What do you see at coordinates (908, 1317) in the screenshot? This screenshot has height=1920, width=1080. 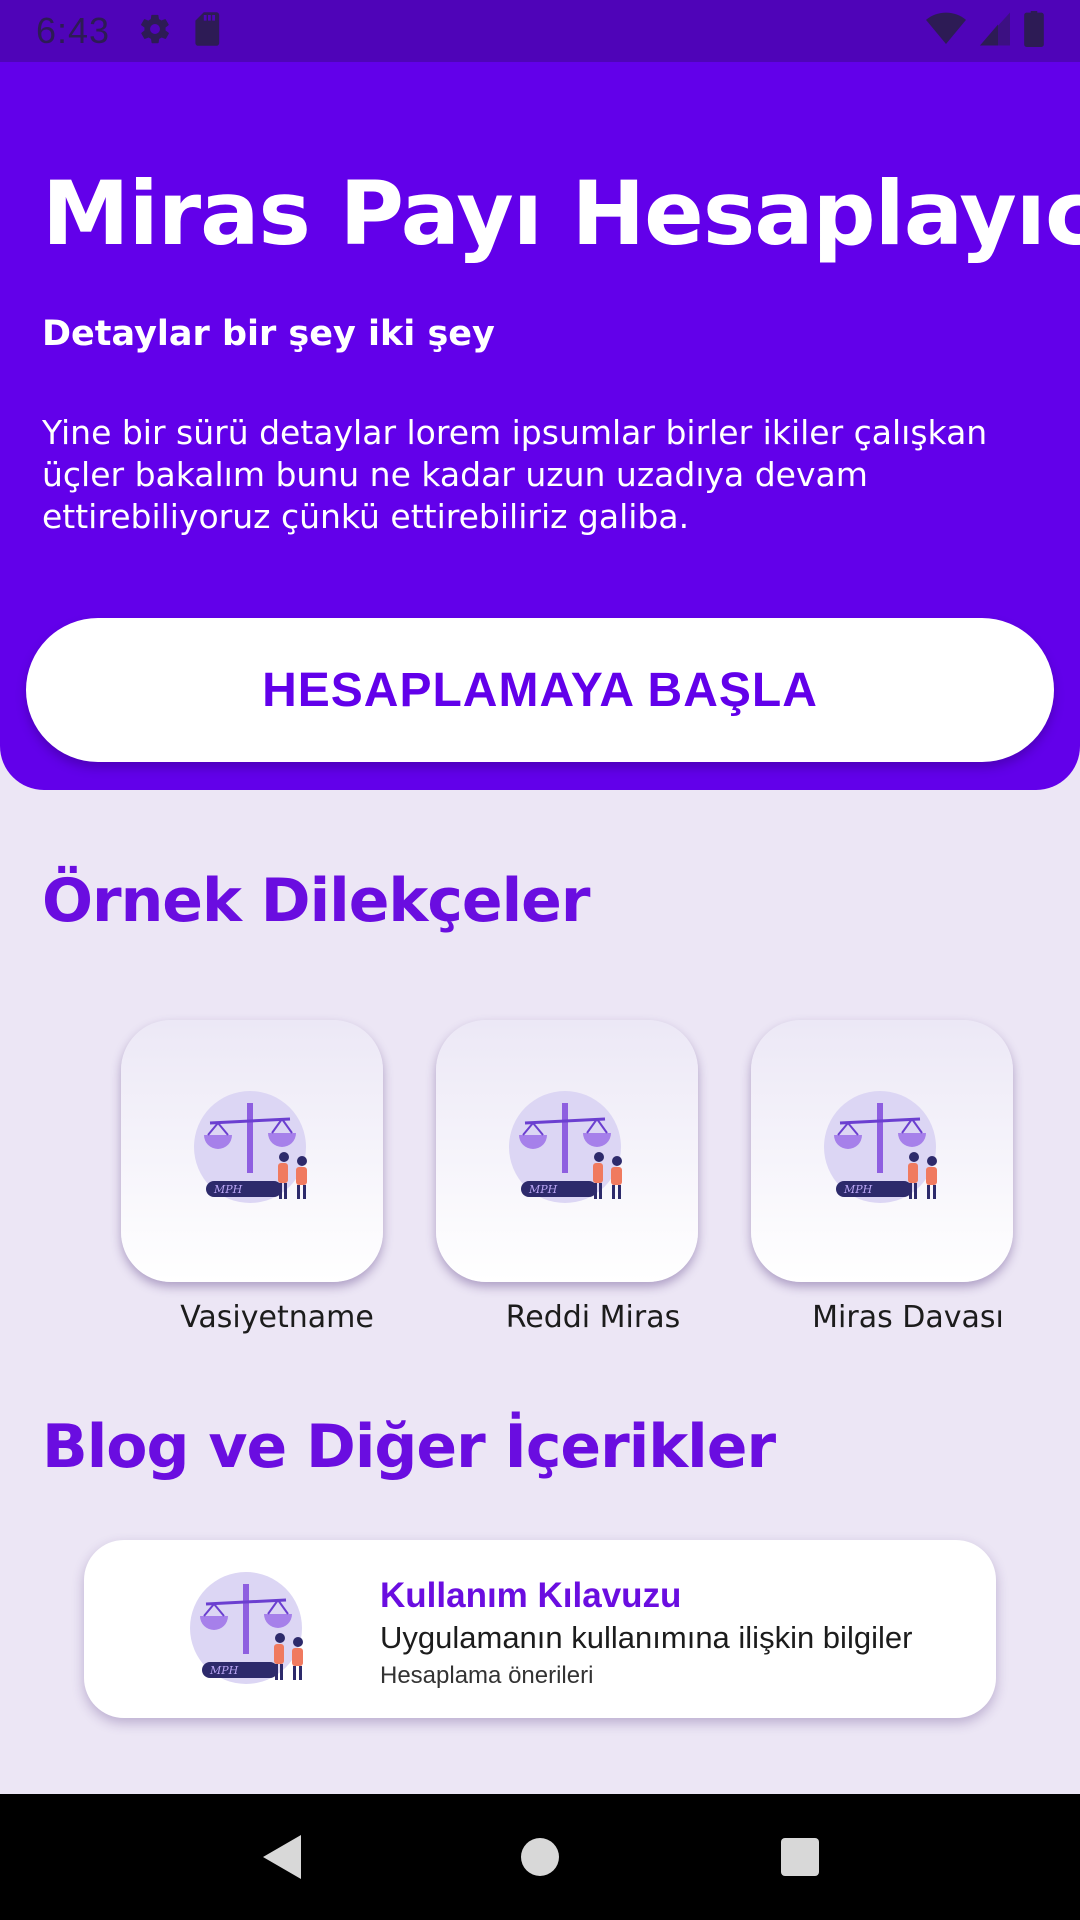 I see `petition-label-miras-davasi: Miras Davası` at bounding box center [908, 1317].